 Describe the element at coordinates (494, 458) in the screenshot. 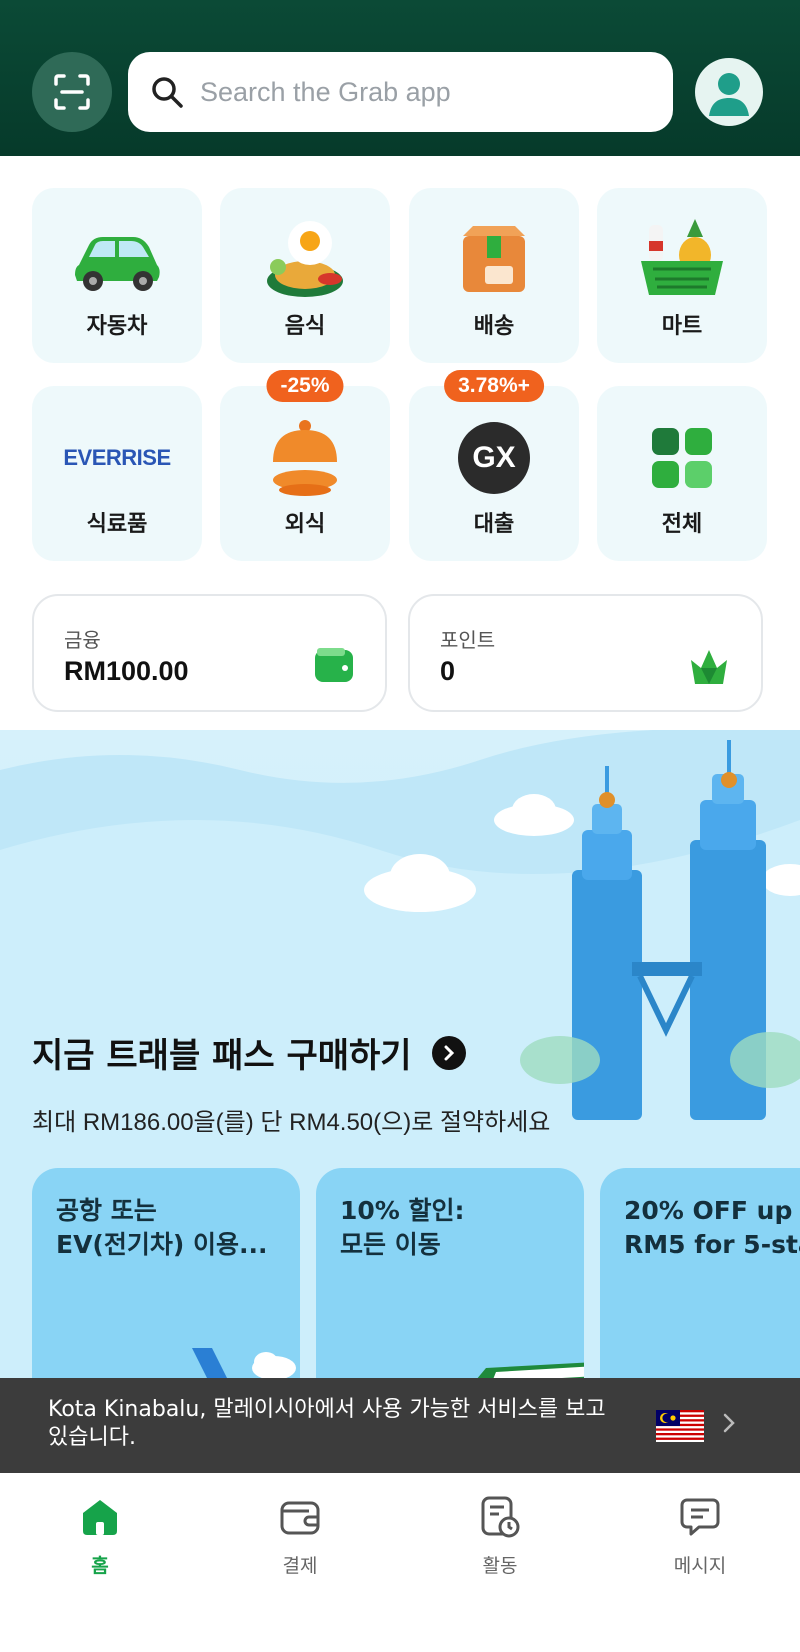

I see `gx-logo: GX` at that location.